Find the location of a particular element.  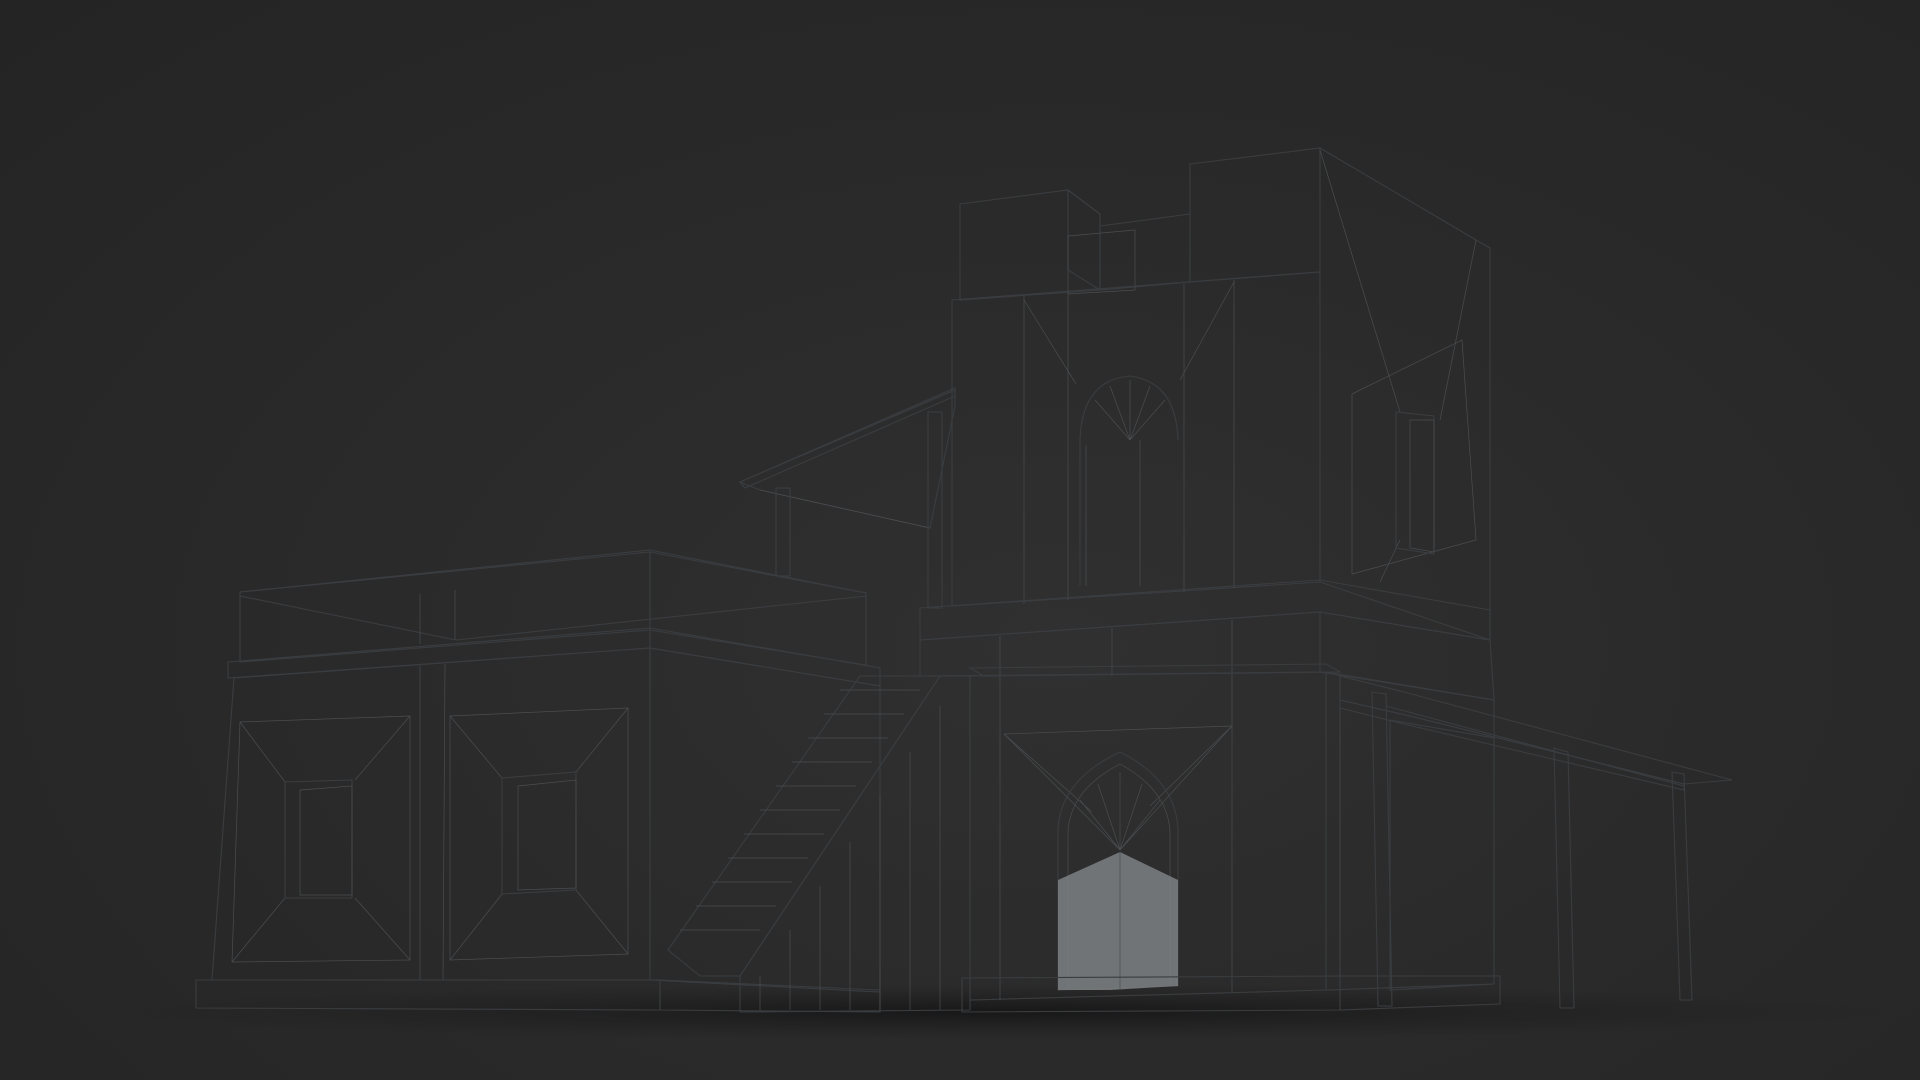

left-block-side-wall is located at coordinates (765, 820).